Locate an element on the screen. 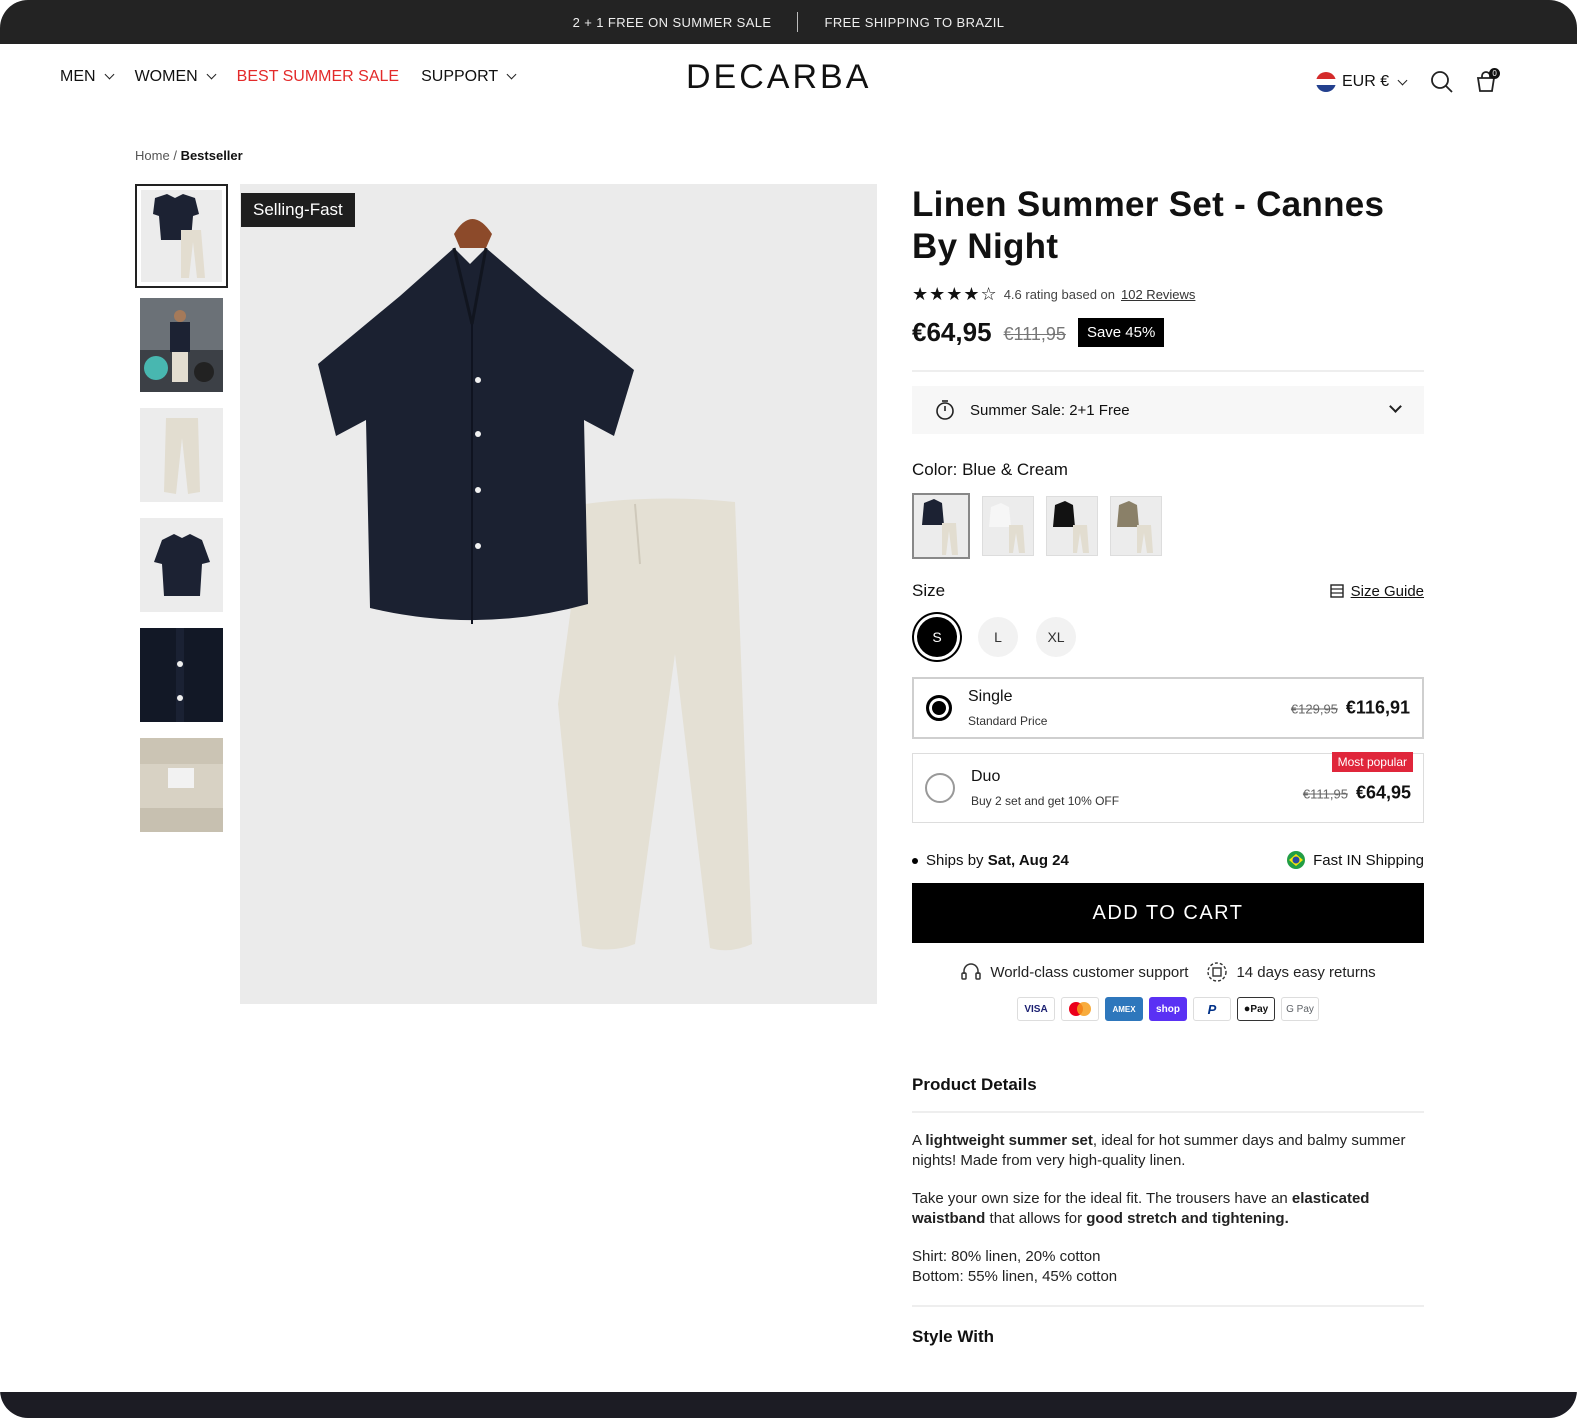  details-text: A is located at coordinates (919, 1140).